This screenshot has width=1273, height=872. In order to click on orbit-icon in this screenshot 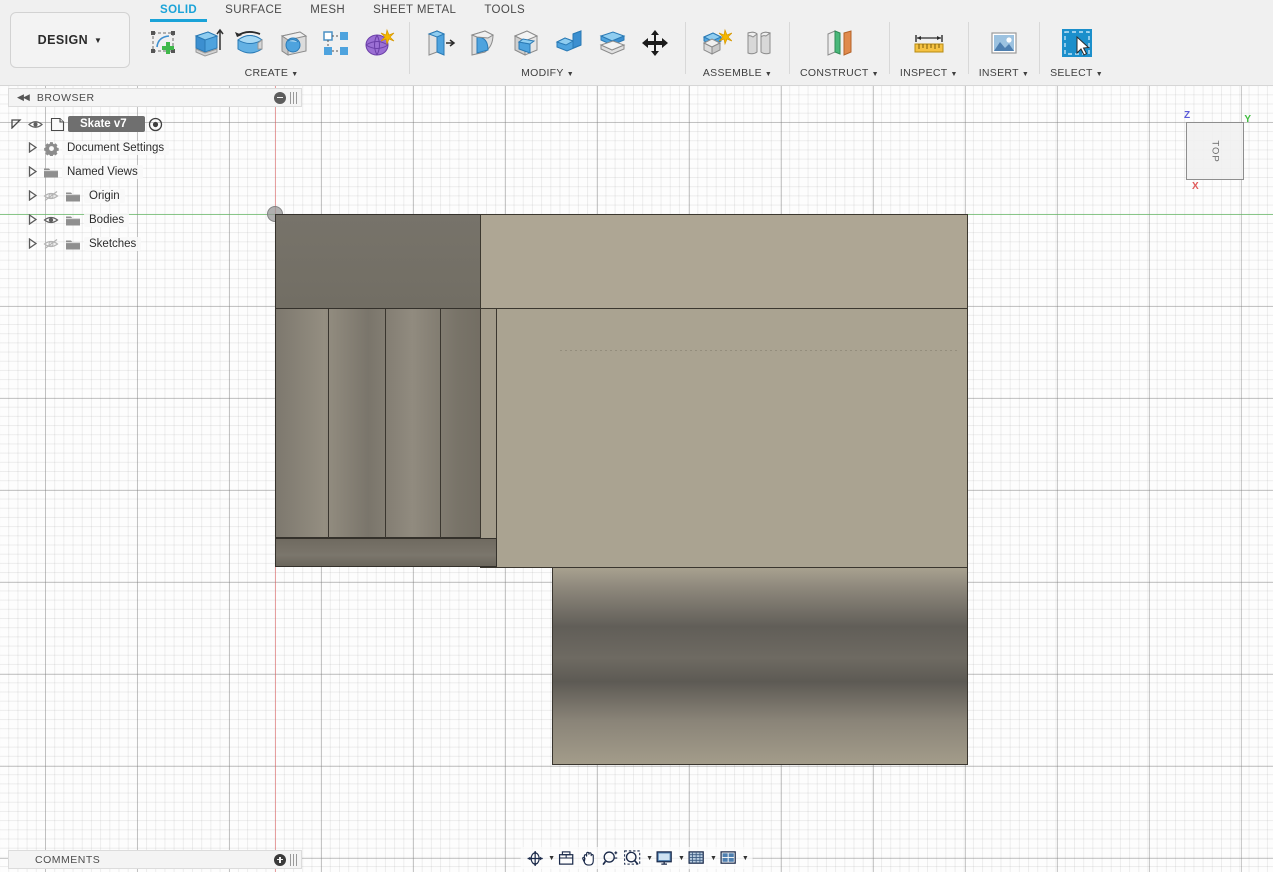, I will do `click(535, 858)`.